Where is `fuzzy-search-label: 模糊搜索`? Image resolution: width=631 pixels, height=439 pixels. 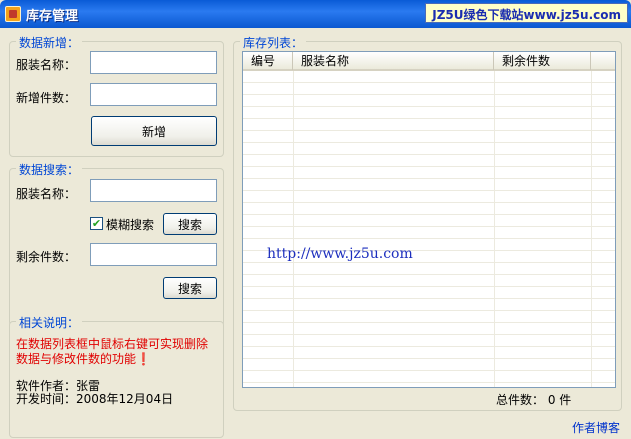
fuzzy-search-label: 模糊搜索 is located at coordinates (130, 225).